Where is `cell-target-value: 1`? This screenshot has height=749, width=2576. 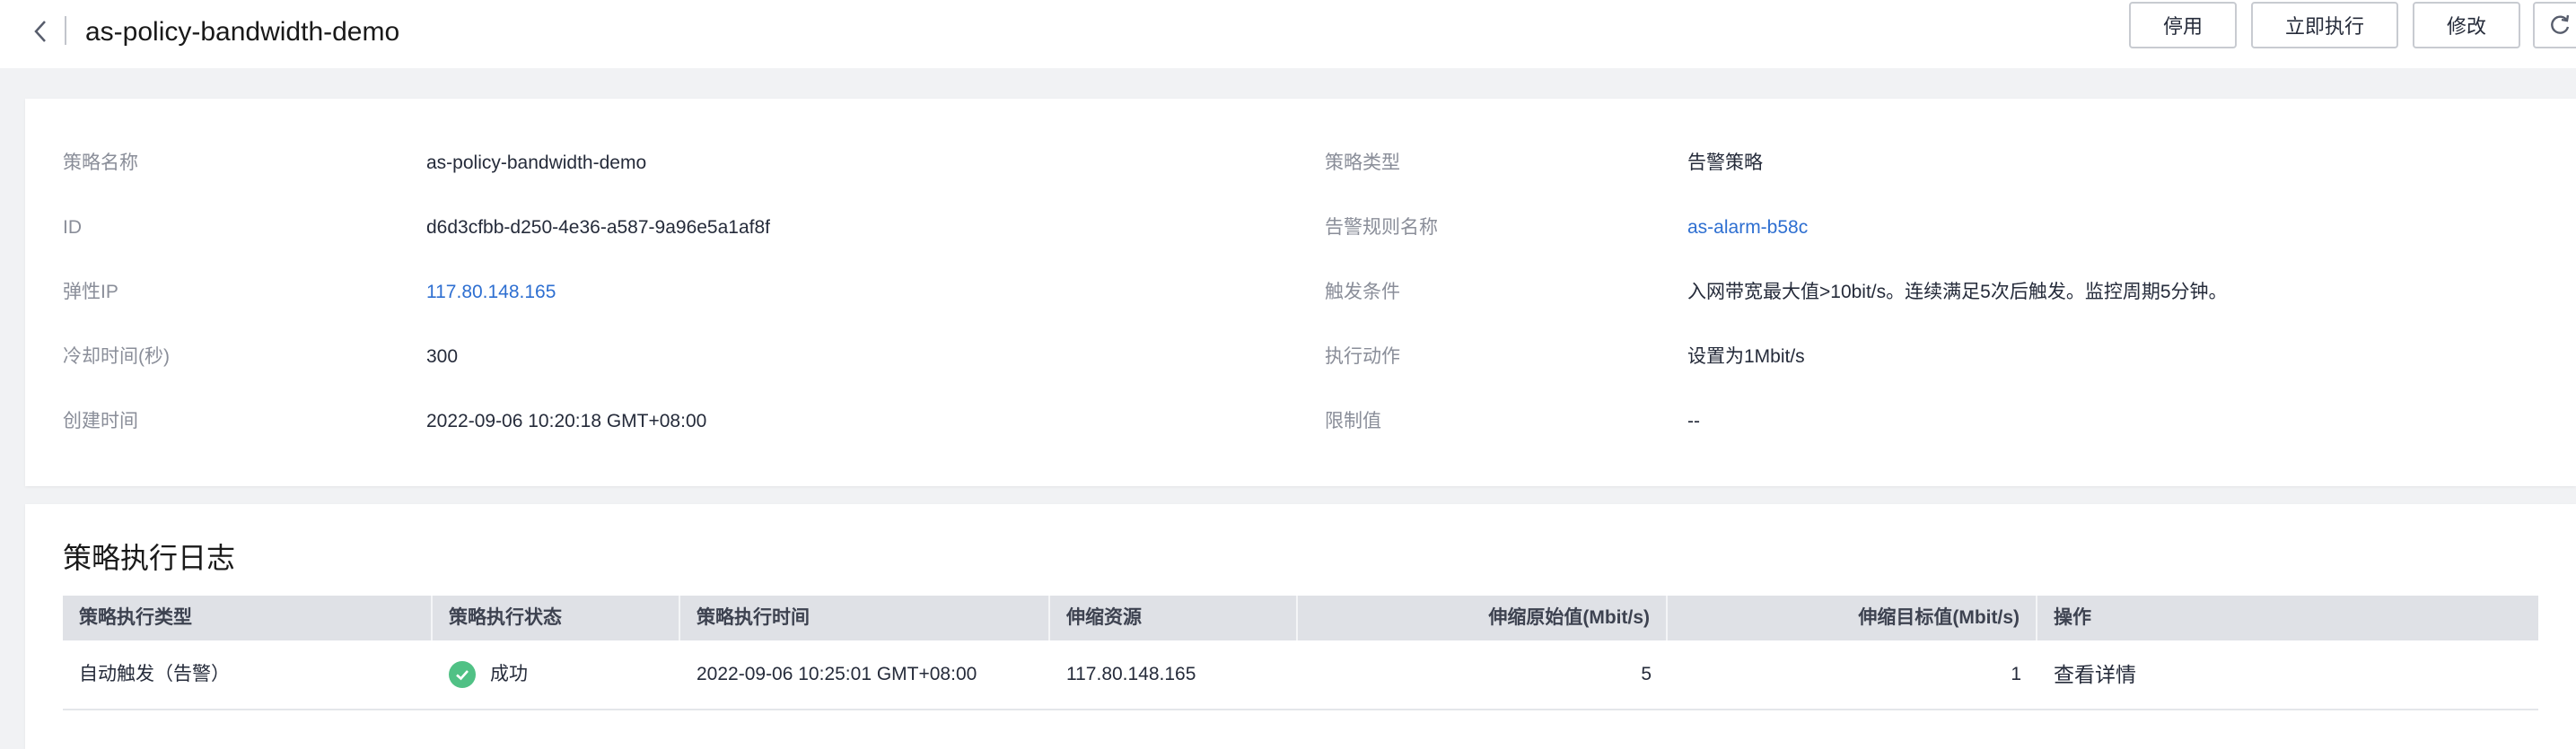 cell-target-value: 1 is located at coordinates (2016, 674).